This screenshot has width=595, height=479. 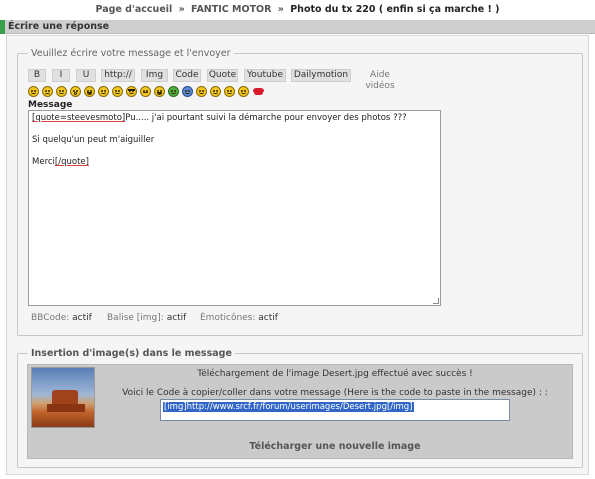 I want to click on emoticons-value: actif, so click(x=268, y=318).